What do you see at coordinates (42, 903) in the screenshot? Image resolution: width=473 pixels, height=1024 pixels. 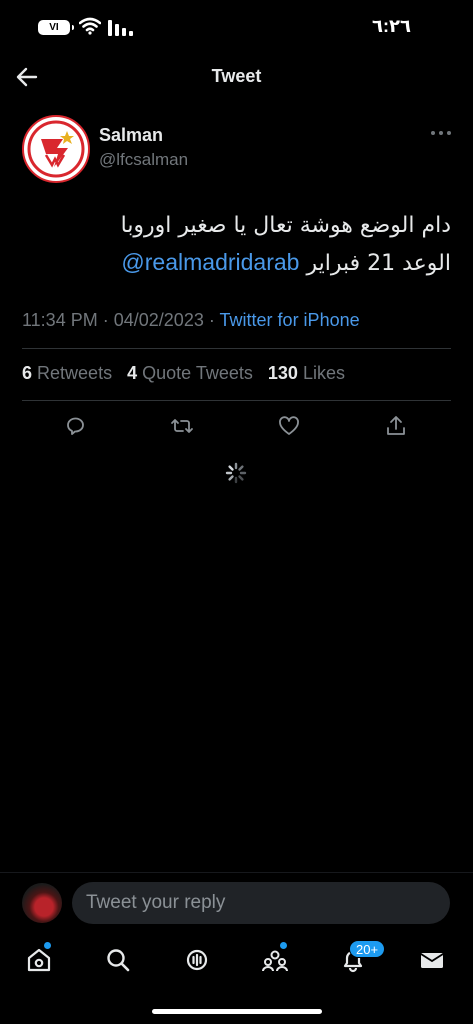 I see `my-avatar` at bounding box center [42, 903].